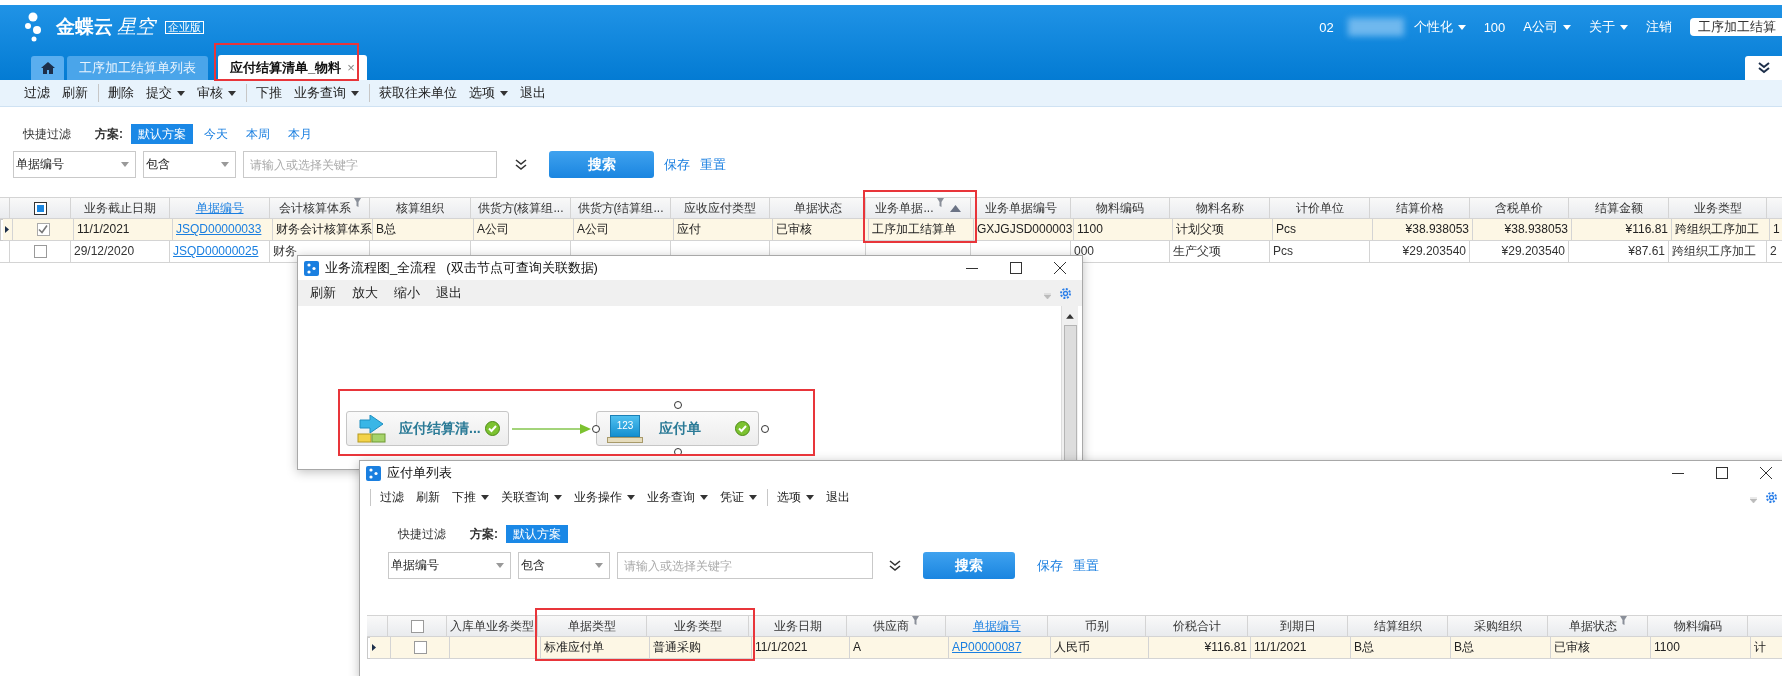 The height and width of the screenshot is (676, 1782). Describe the element at coordinates (258, 134) in the screenshot. I see `scheme-option: 本周` at that location.